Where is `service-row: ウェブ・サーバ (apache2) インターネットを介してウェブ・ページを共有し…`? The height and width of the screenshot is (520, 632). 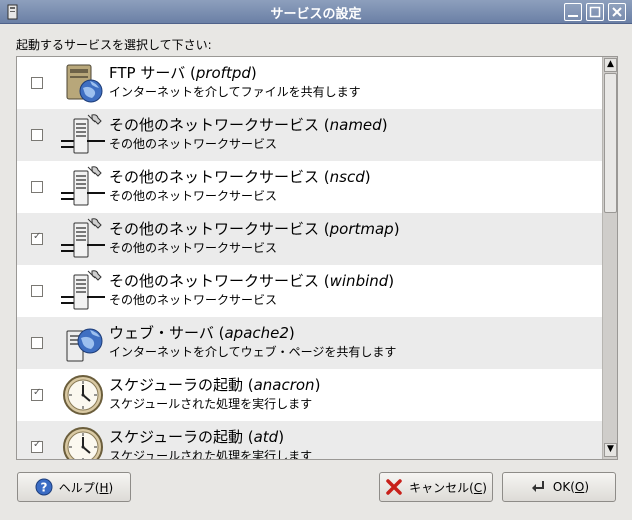 service-row: ウェブ・サーバ (apache2) インターネットを介してウェブ・ページを共有し… is located at coordinates (309, 343).